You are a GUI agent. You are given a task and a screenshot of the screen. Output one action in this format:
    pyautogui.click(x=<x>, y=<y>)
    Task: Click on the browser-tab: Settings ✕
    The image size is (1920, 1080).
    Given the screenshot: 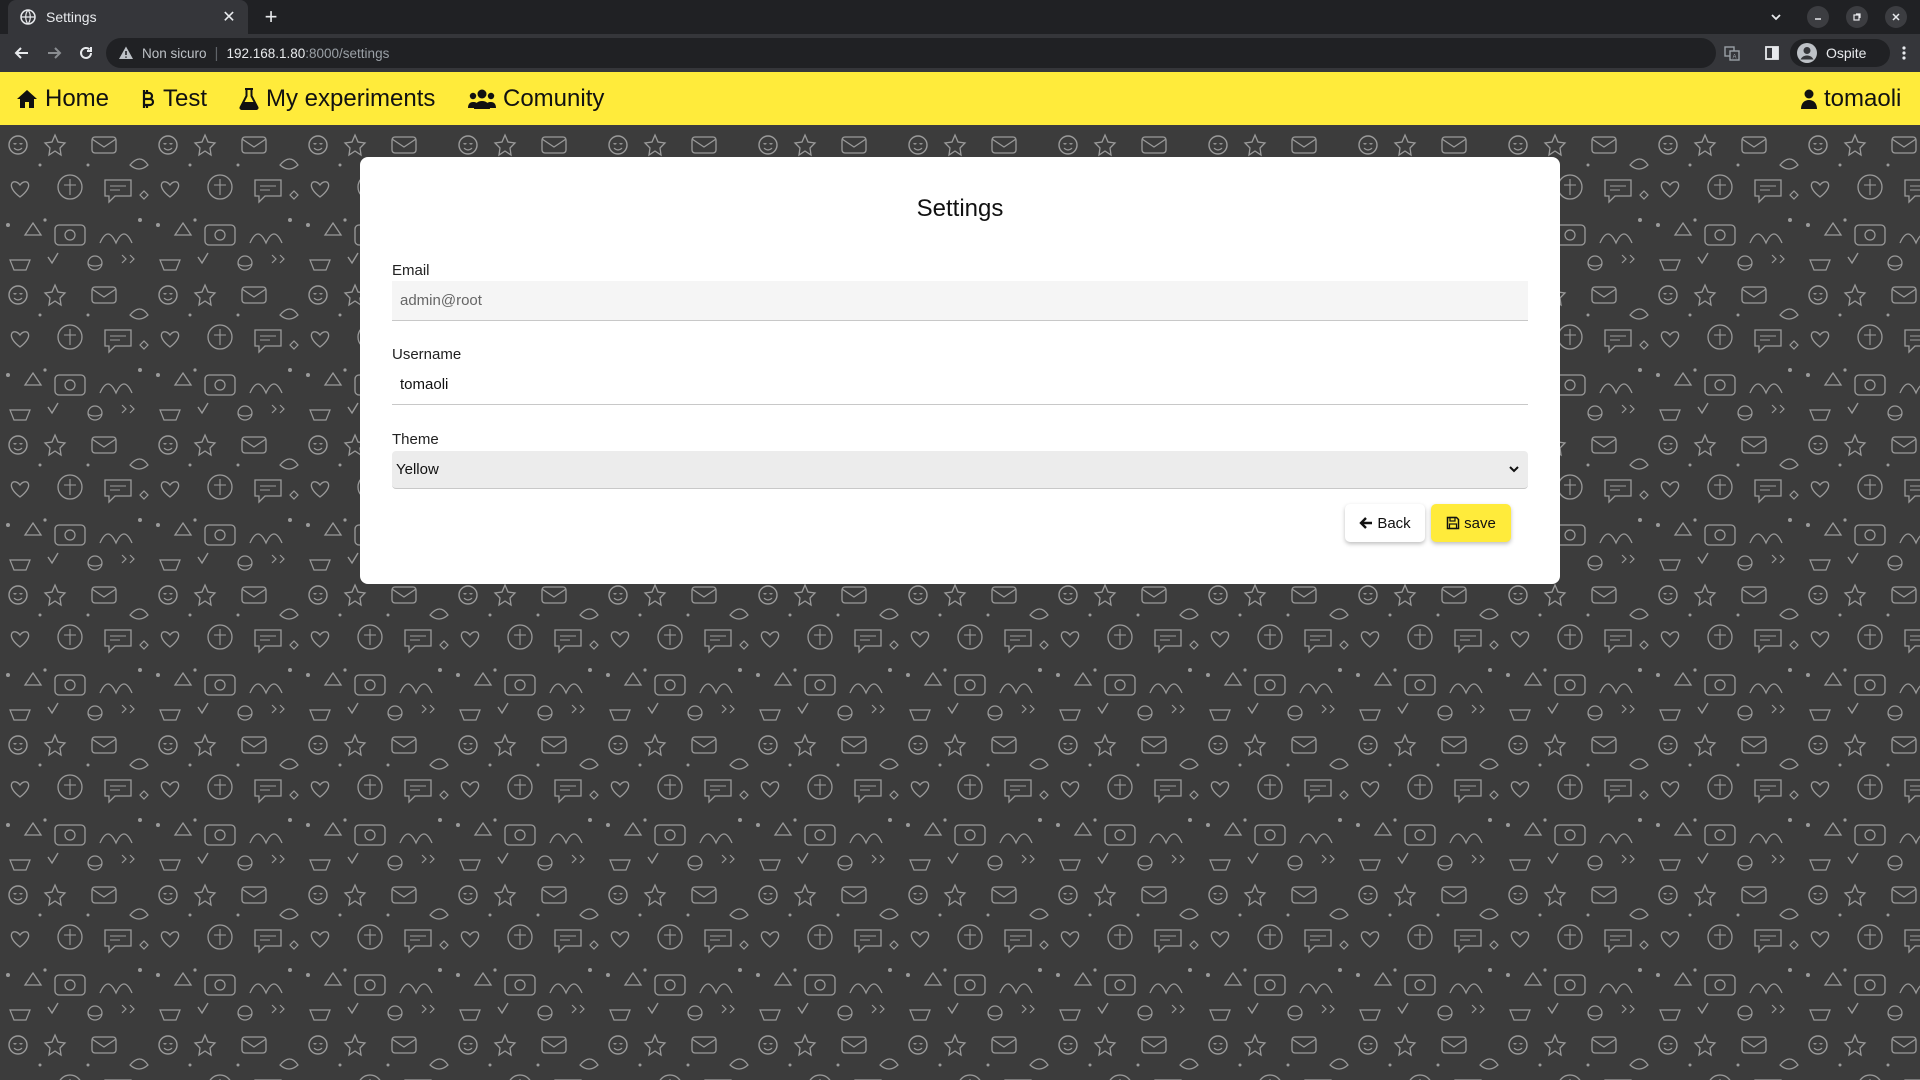 What is the action you would take?
    pyautogui.click(x=128, y=17)
    